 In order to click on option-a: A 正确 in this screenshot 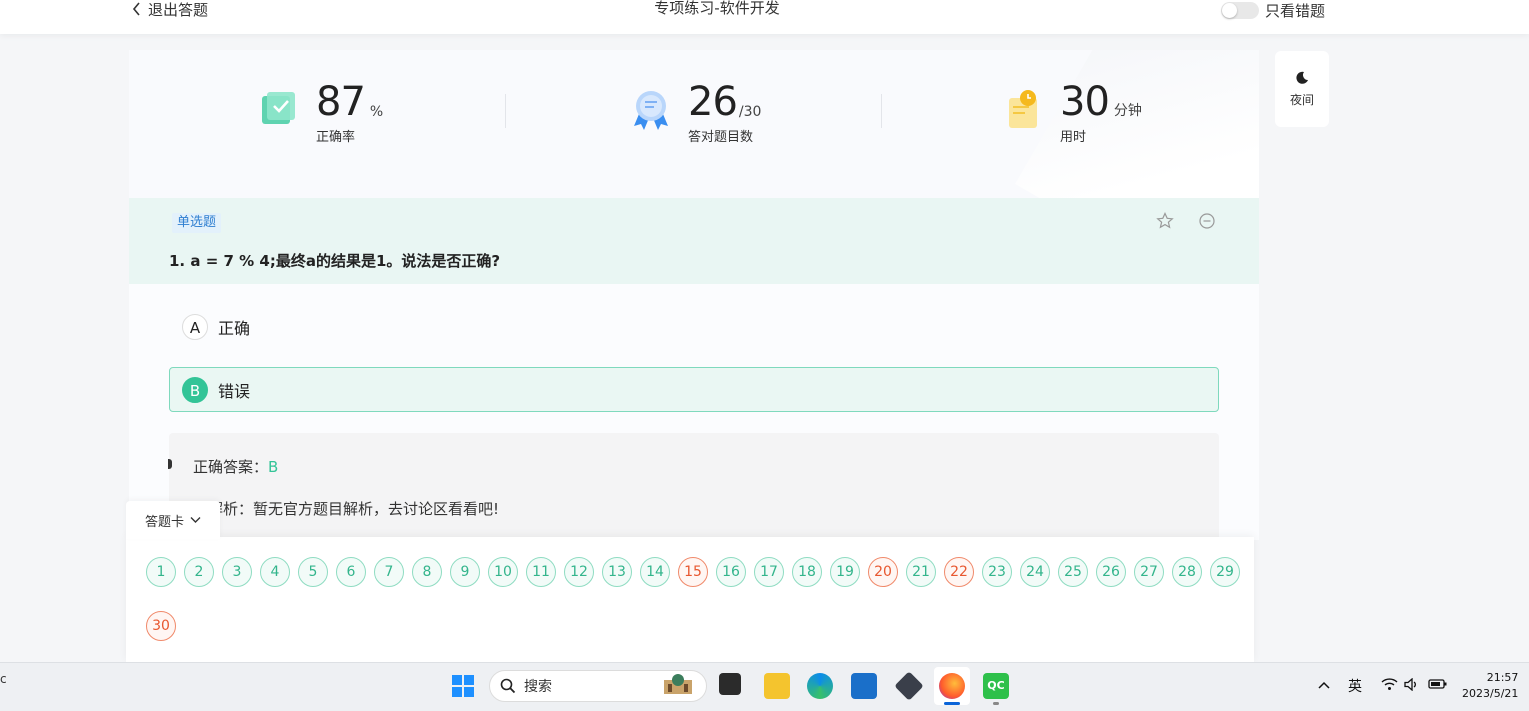, I will do `click(216, 327)`.